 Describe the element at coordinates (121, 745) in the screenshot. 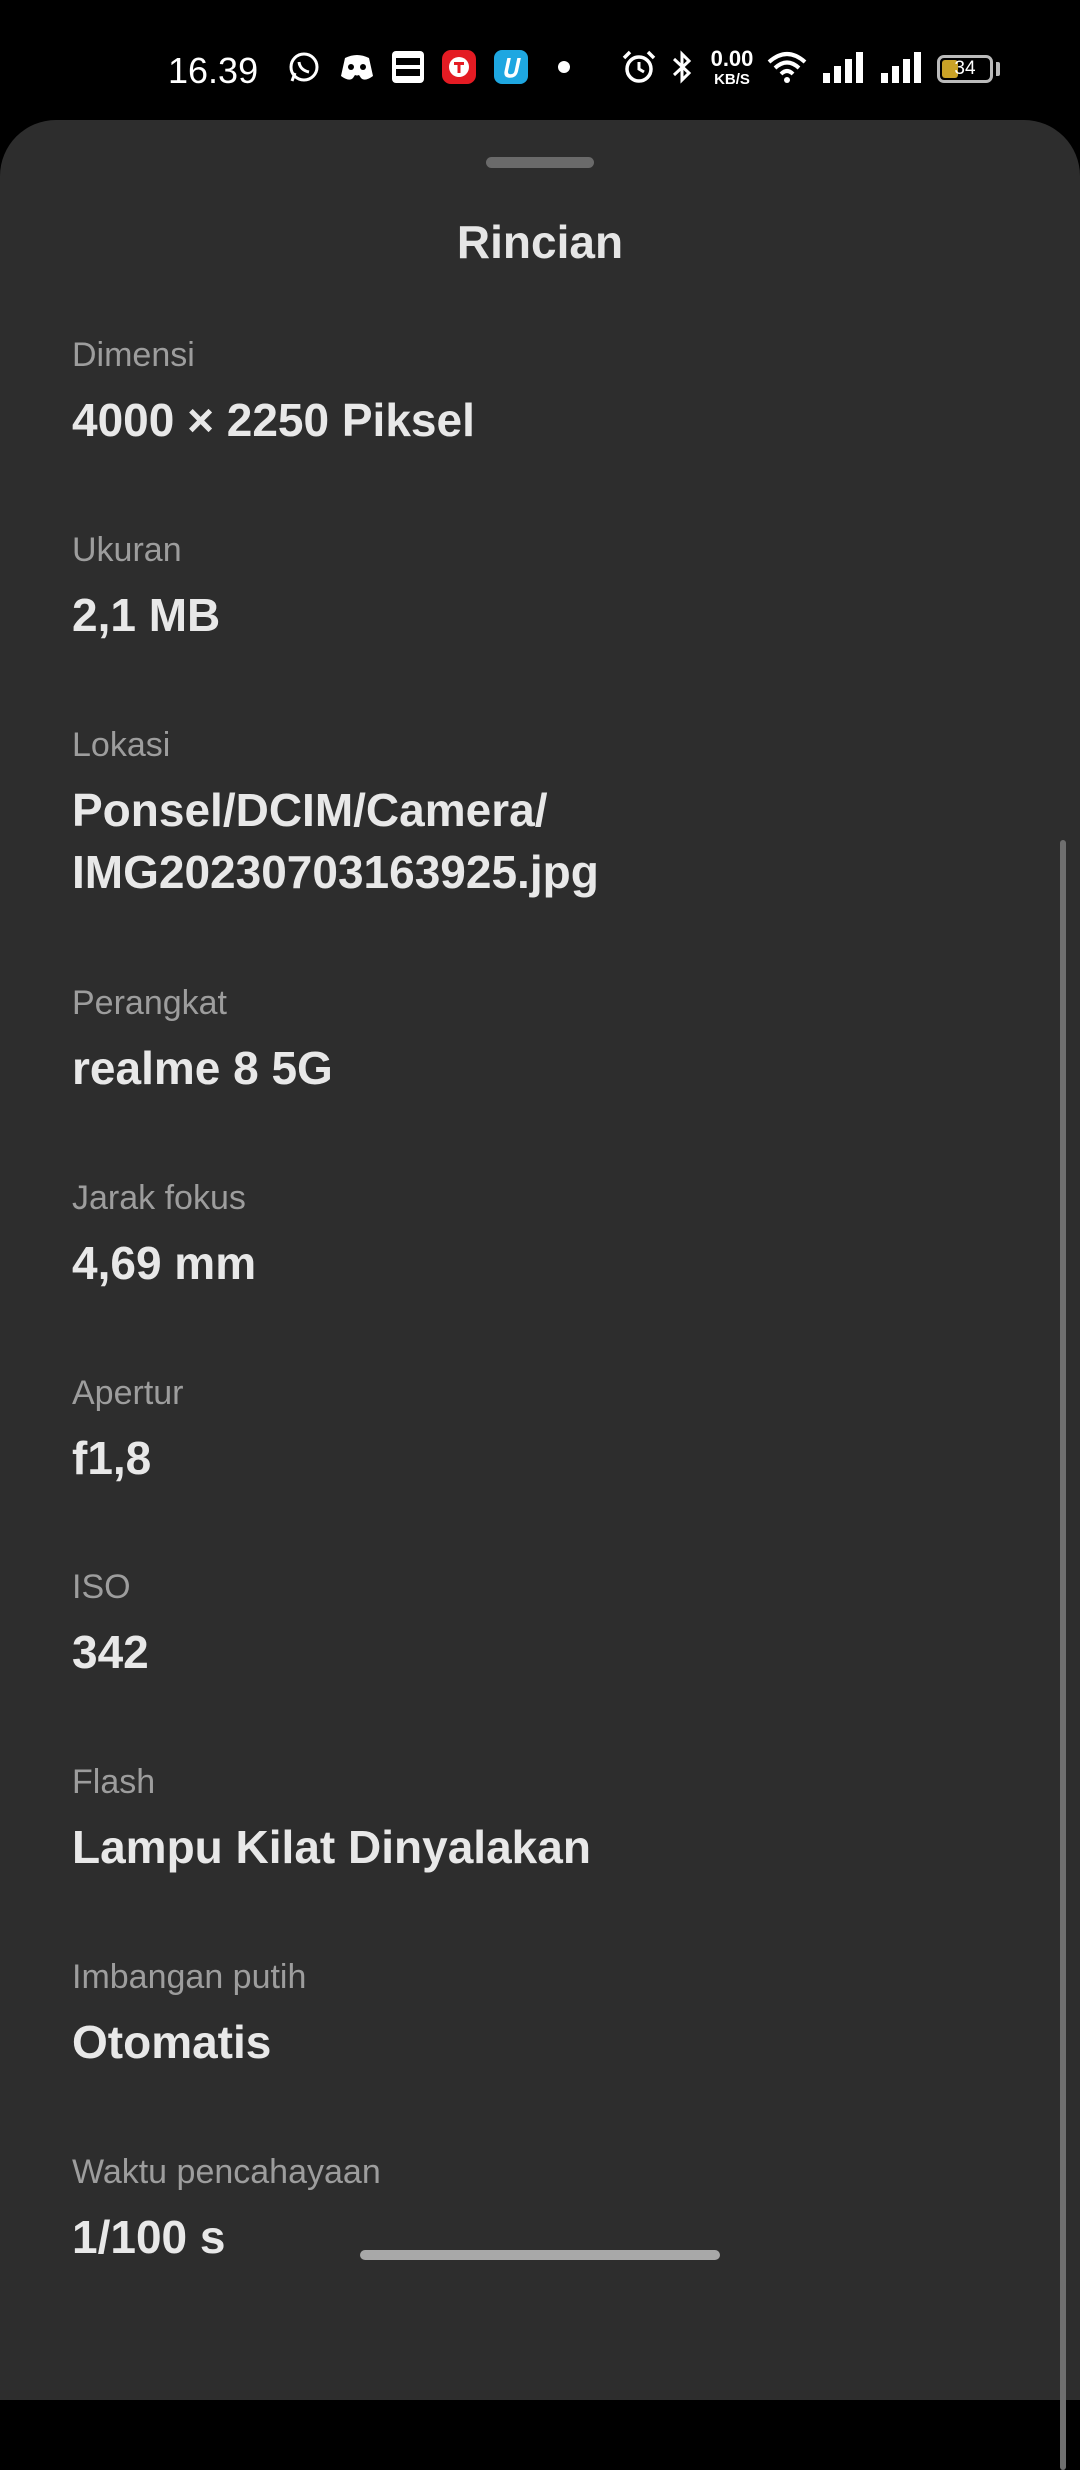

I see `detail-label: Lokasi` at that location.